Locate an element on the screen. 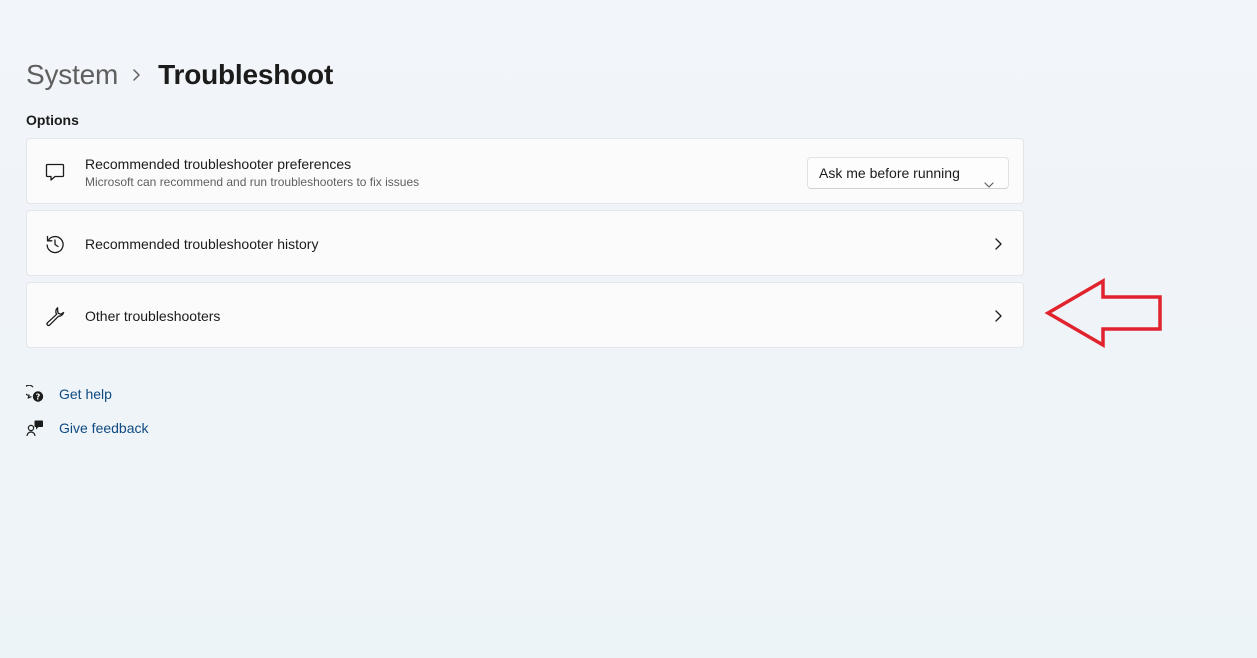 This screenshot has width=1257, height=658. card-title: Recommended troubleshooter preferences is located at coordinates (218, 164).